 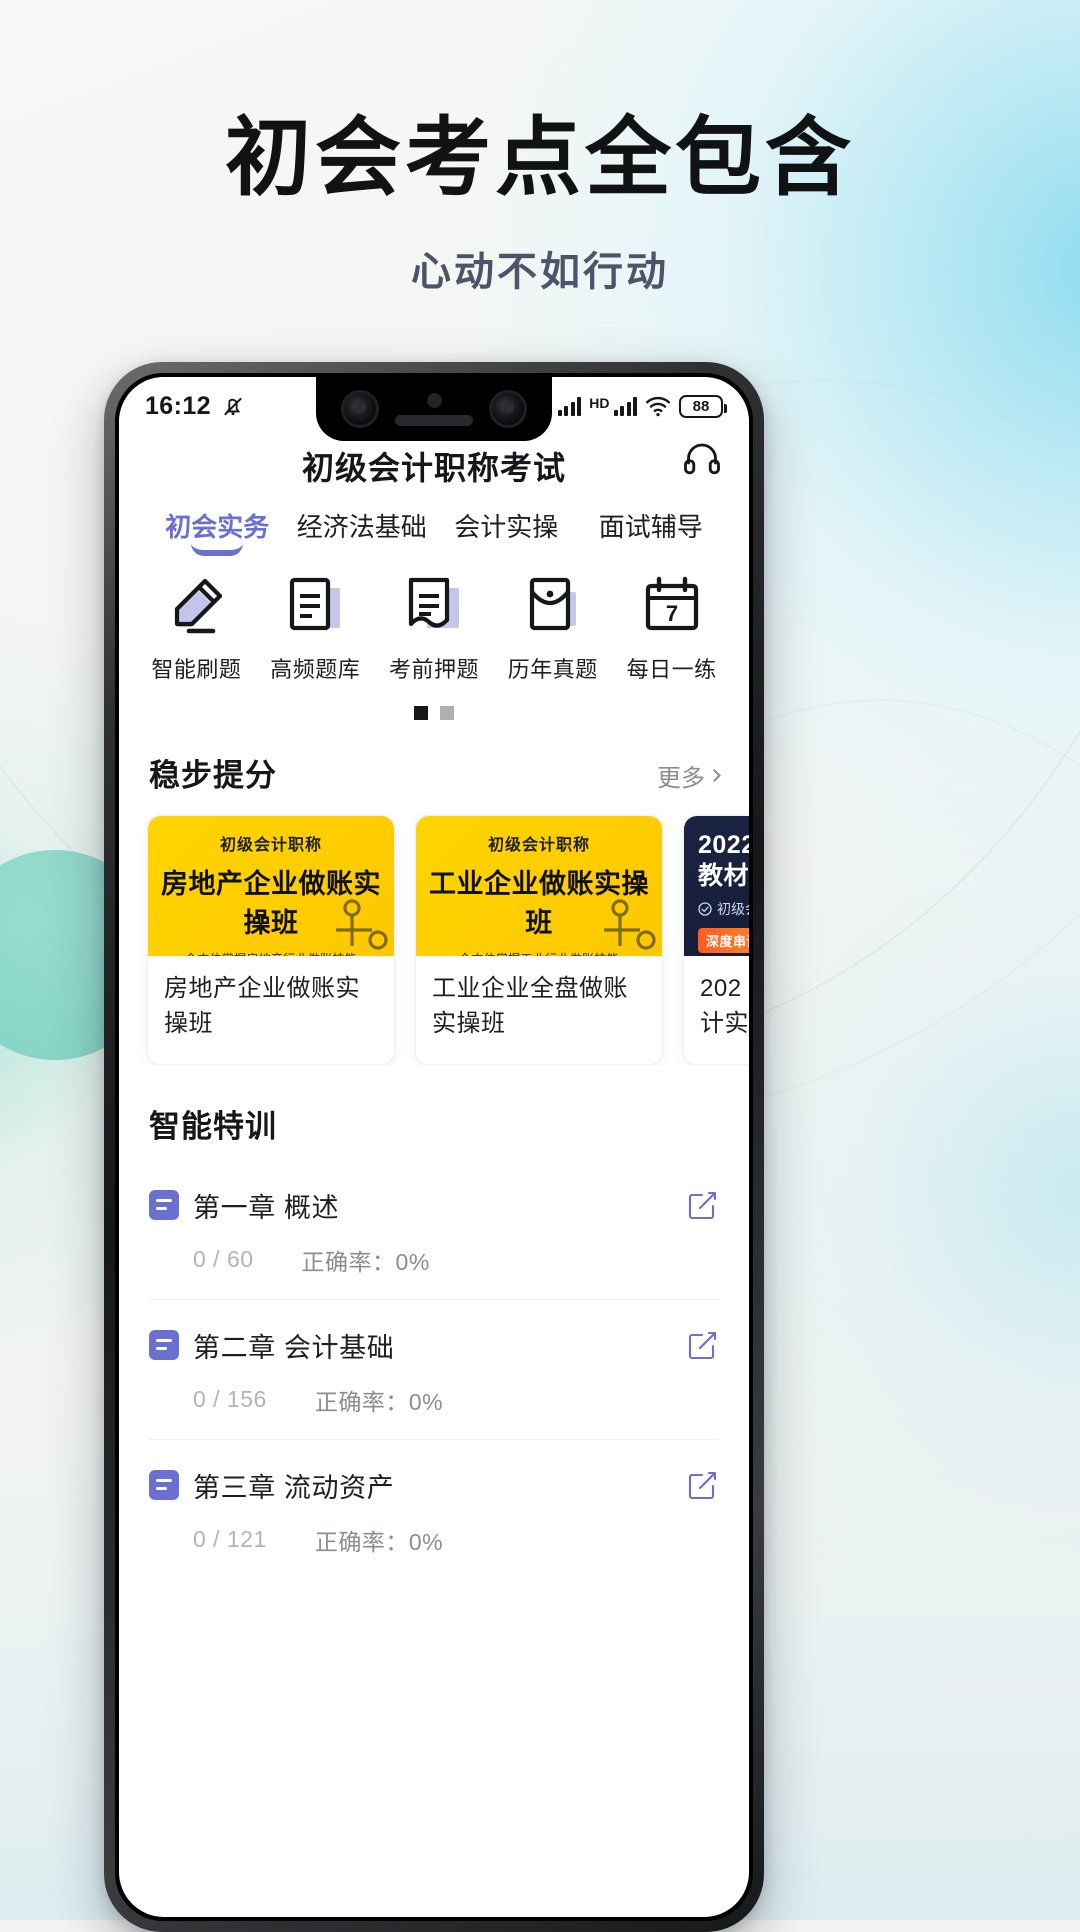 What do you see at coordinates (642, 406) in the screenshot?
I see `status-bar-right: HD 88` at bounding box center [642, 406].